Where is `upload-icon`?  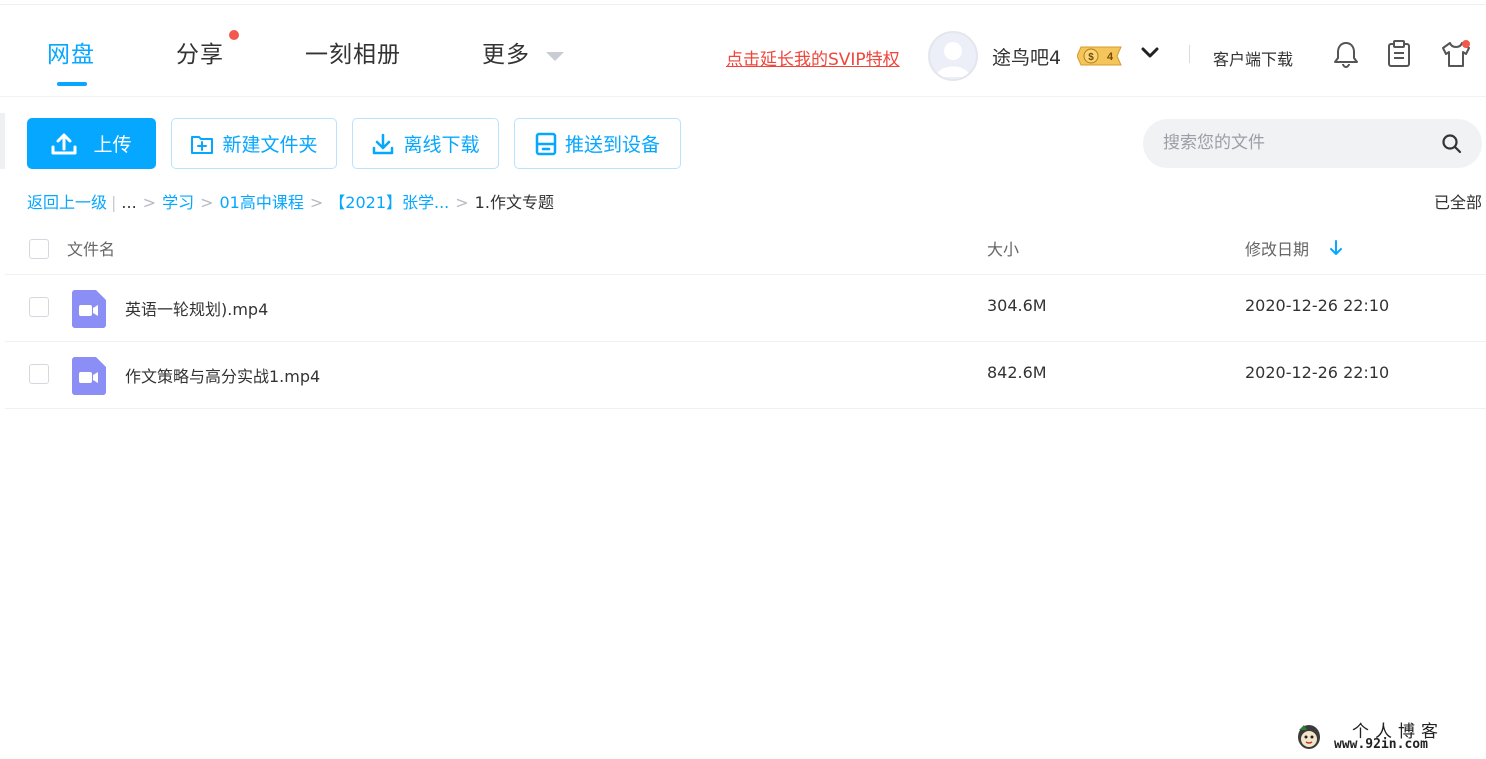 upload-icon is located at coordinates (64, 143).